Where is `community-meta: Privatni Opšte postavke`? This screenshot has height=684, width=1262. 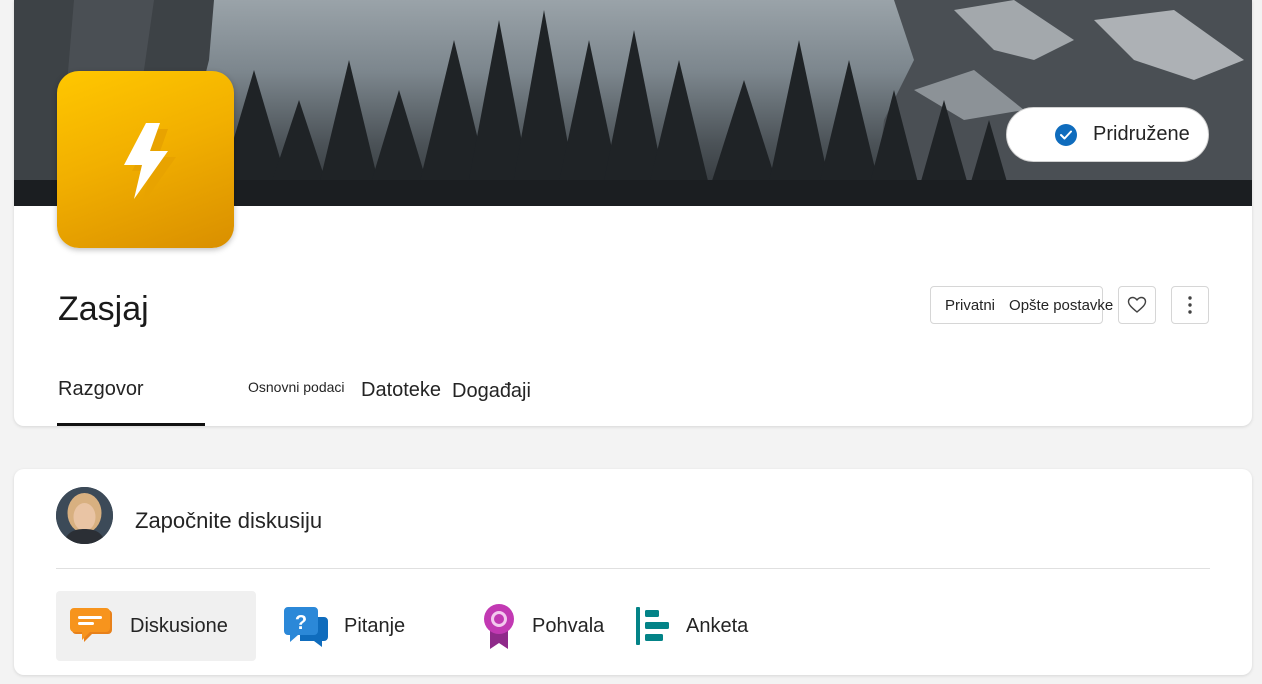
community-meta: Privatni Opšte postavke is located at coordinates (1021, 305).